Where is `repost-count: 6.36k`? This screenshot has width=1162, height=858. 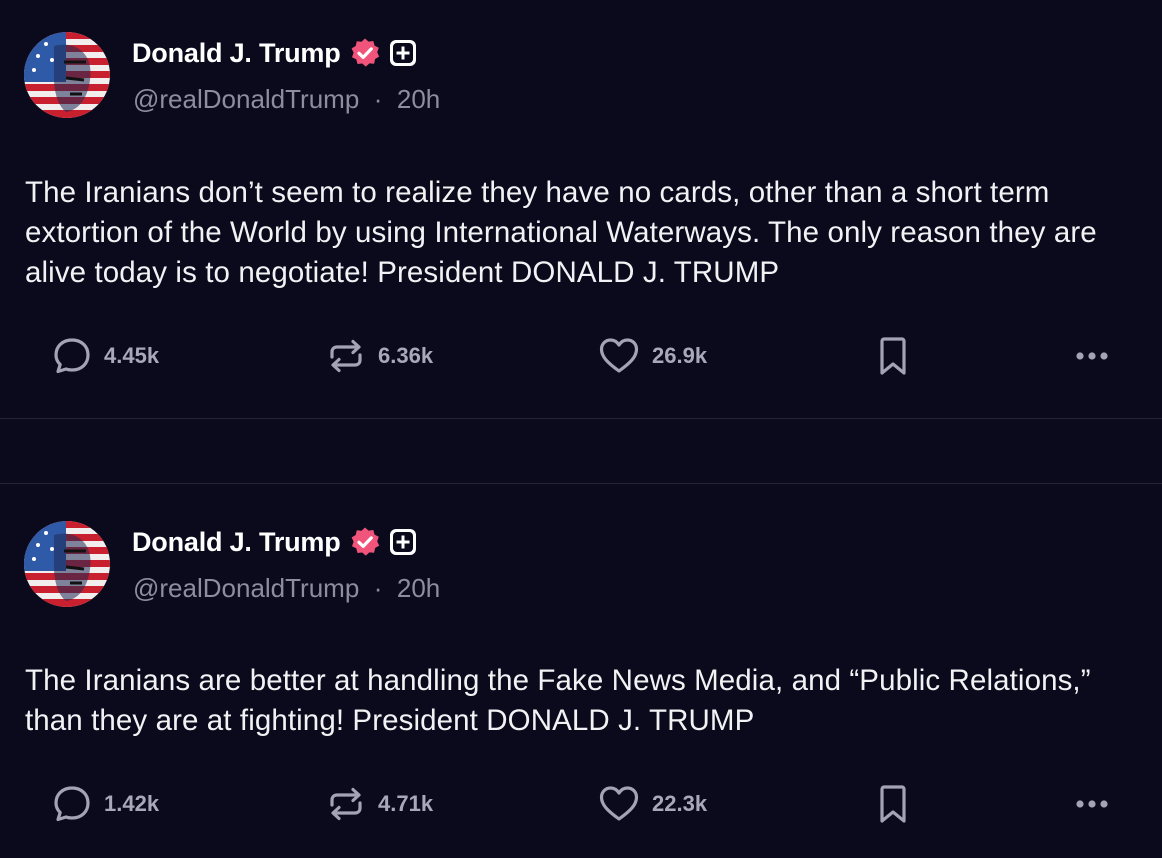 repost-count: 6.36k is located at coordinates (406, 355).